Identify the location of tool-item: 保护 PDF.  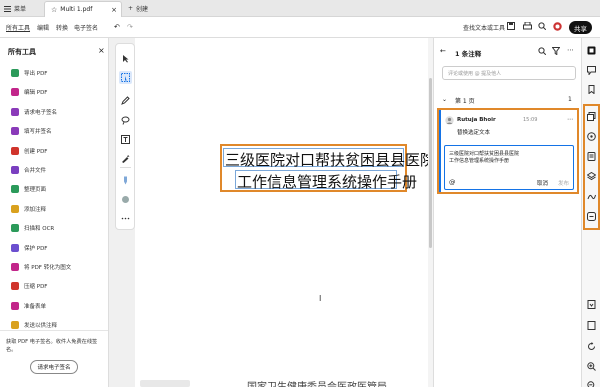
(29, 248).